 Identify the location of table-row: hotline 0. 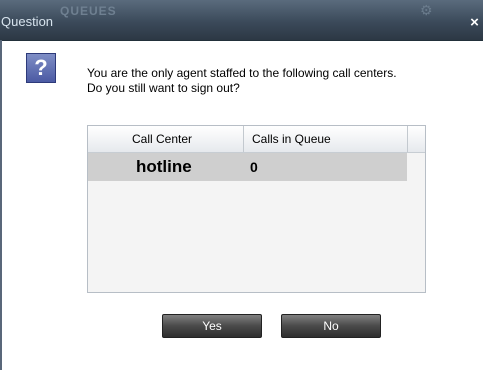
(247, 167).